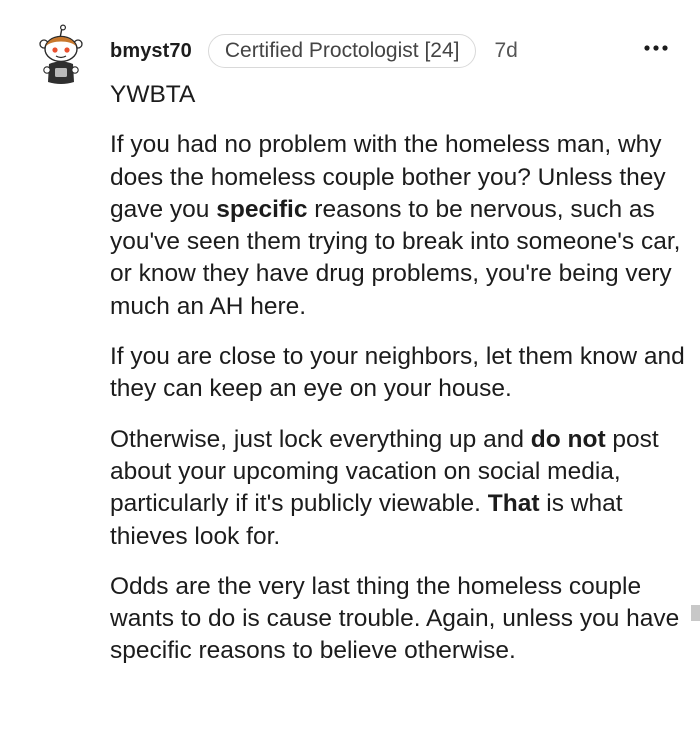 The image size is (700, 756). Describe the element at coordinates (153, 94) in the screenshot. I see `text-span: YWBTA` at that location.